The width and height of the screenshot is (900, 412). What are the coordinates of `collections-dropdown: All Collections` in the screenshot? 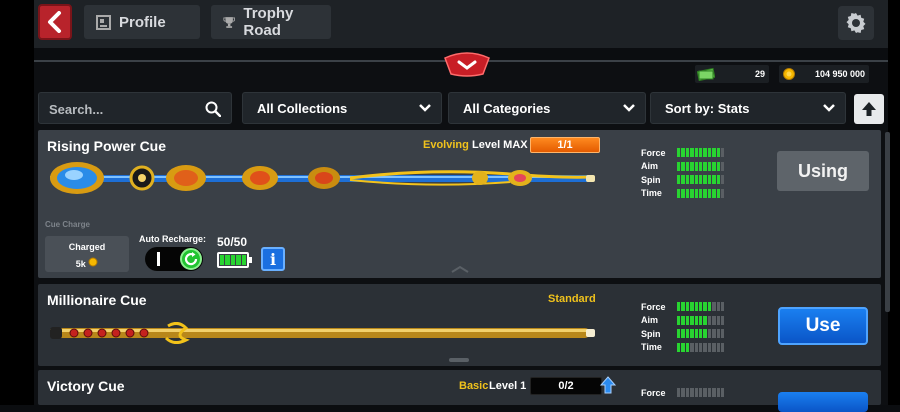 It's located at (342, 108).